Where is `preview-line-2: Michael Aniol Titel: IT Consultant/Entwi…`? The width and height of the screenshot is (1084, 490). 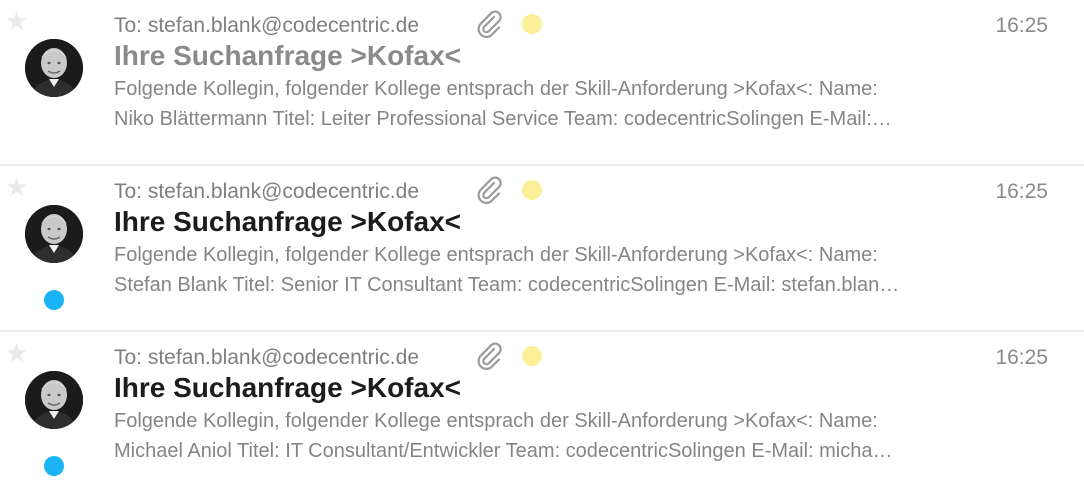
preview-line-2: Michael Aniol Titel: IT Consultant/Entwi… is located at coordinates (503, 451).